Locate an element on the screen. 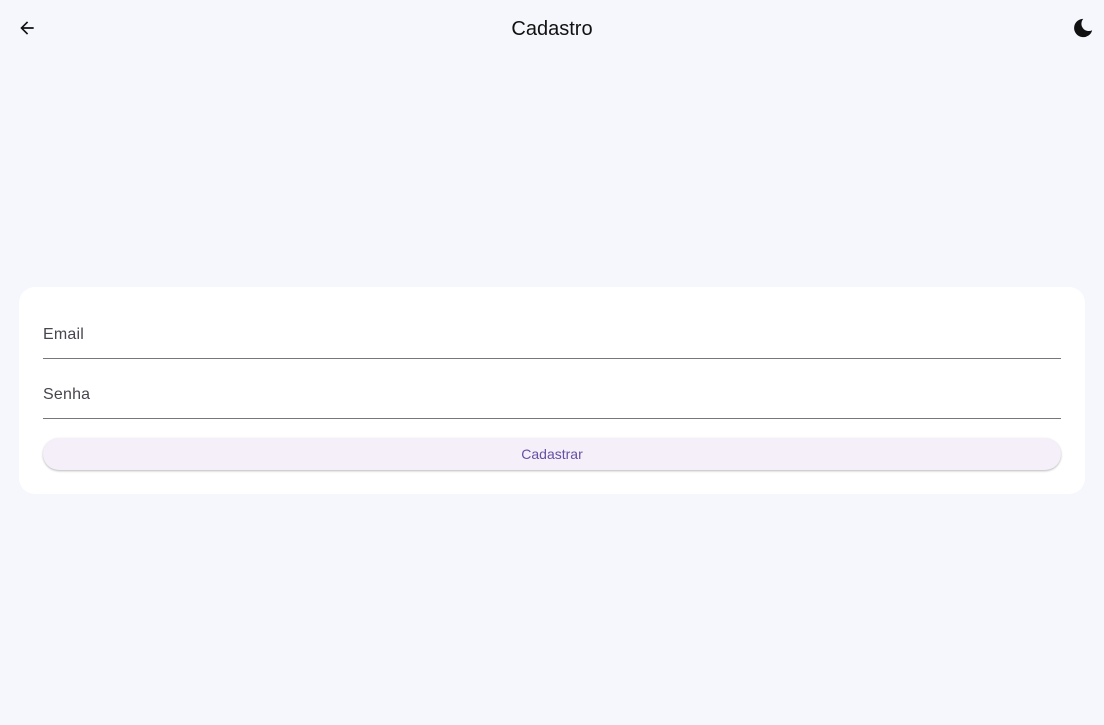 The width and height of the screenshot is (1104, 725). email-label: Email is located at coordinates (64, 334).